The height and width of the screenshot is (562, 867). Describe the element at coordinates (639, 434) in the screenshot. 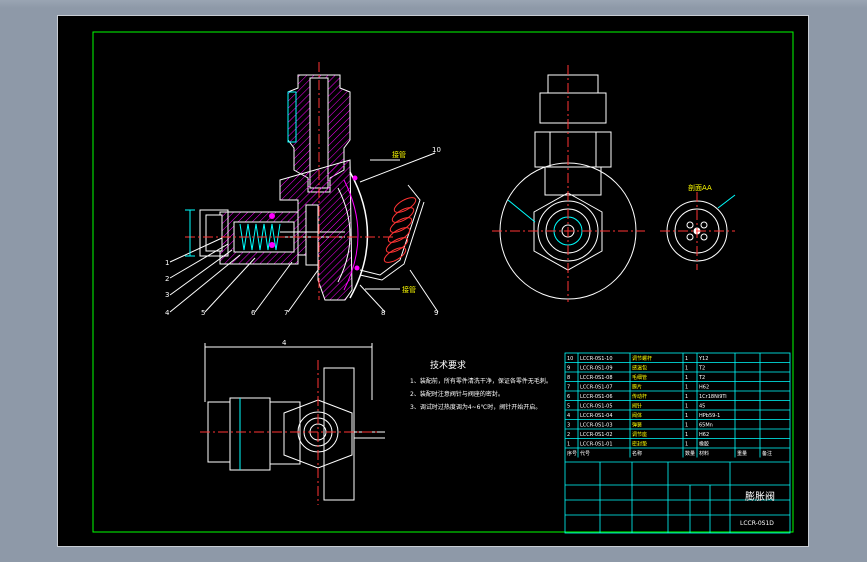

I see `bom-cell: 调节座` at that location.